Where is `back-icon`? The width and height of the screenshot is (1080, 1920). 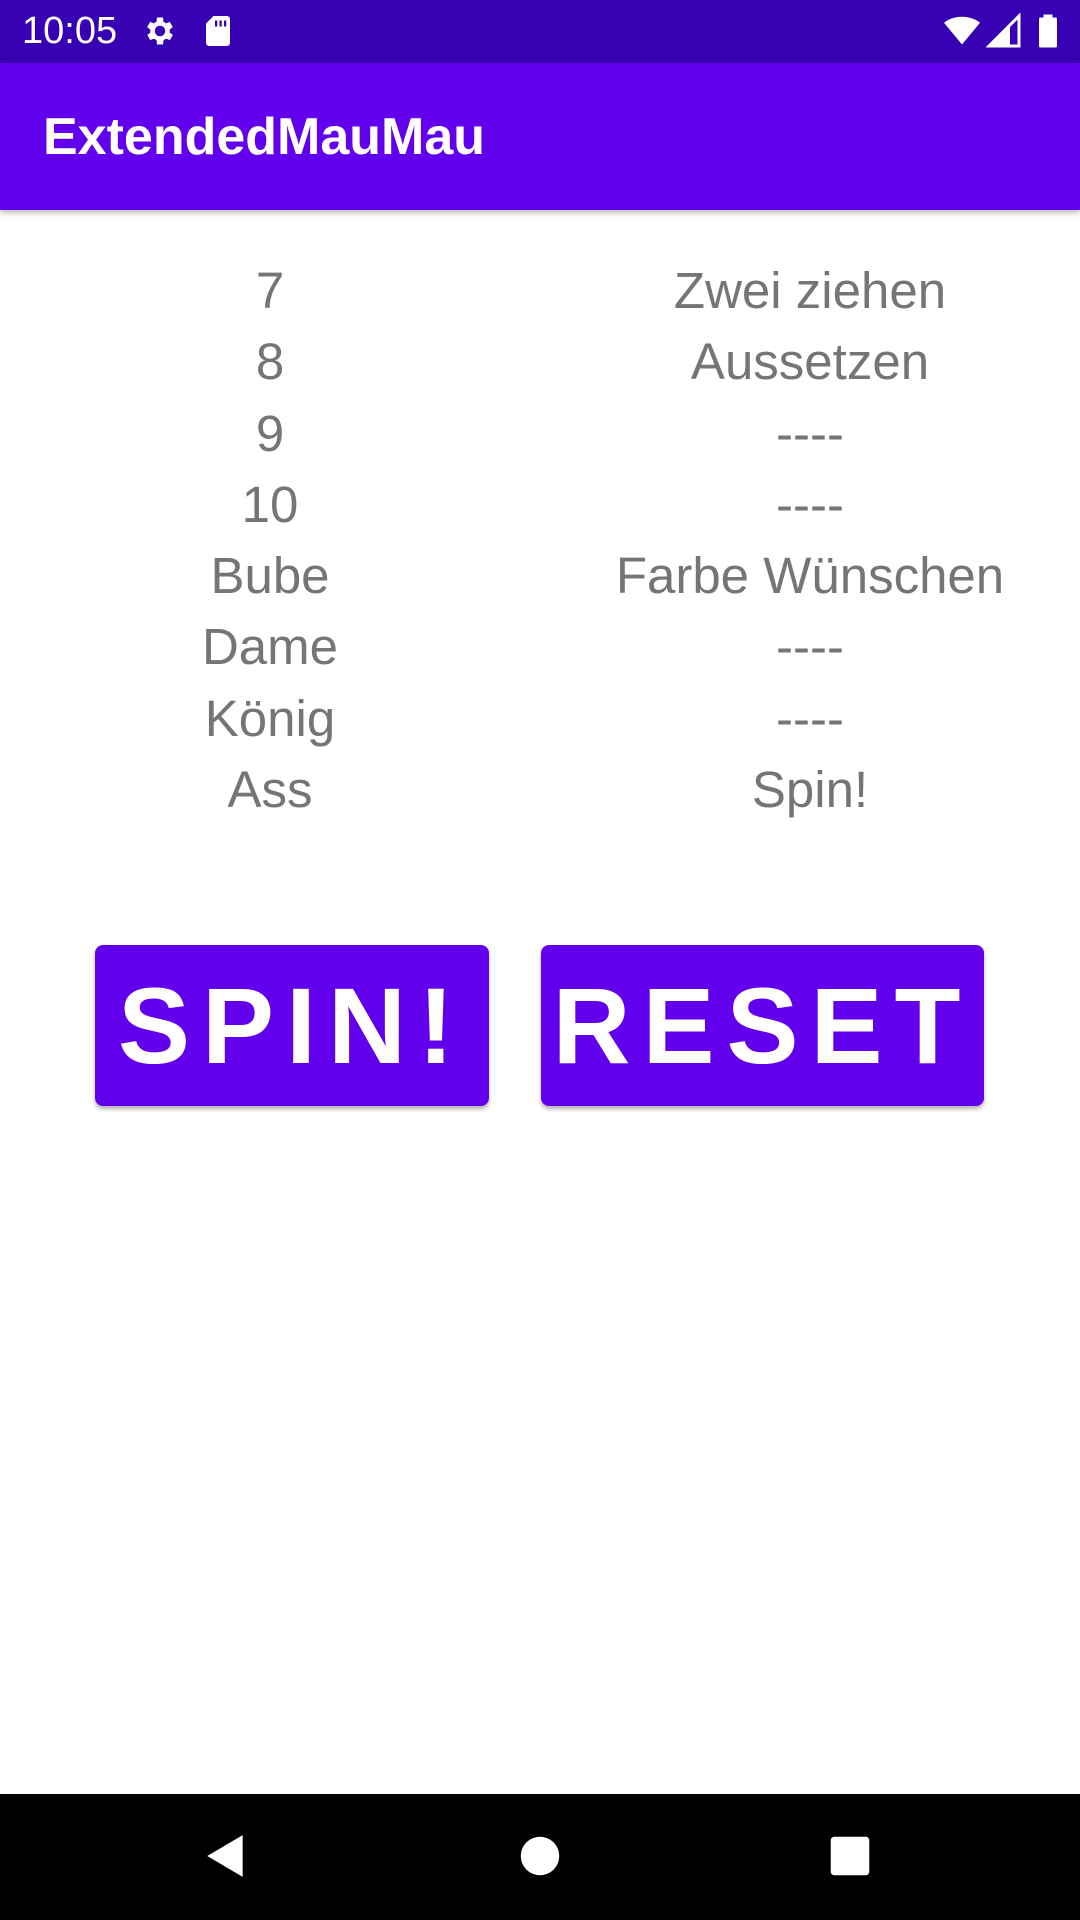 back-icon is located at coordinates (225, 1856).